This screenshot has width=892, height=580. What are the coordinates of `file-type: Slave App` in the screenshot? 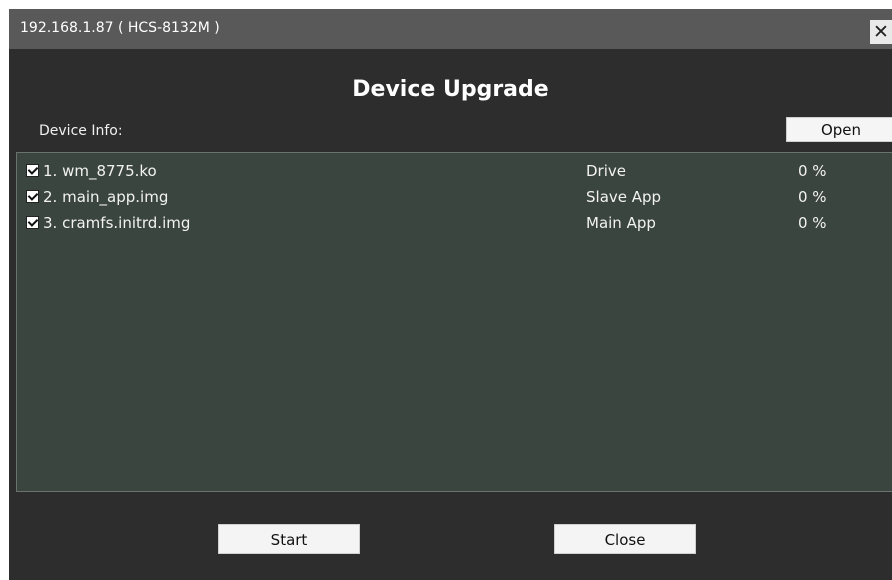 It's located at (624, 197).